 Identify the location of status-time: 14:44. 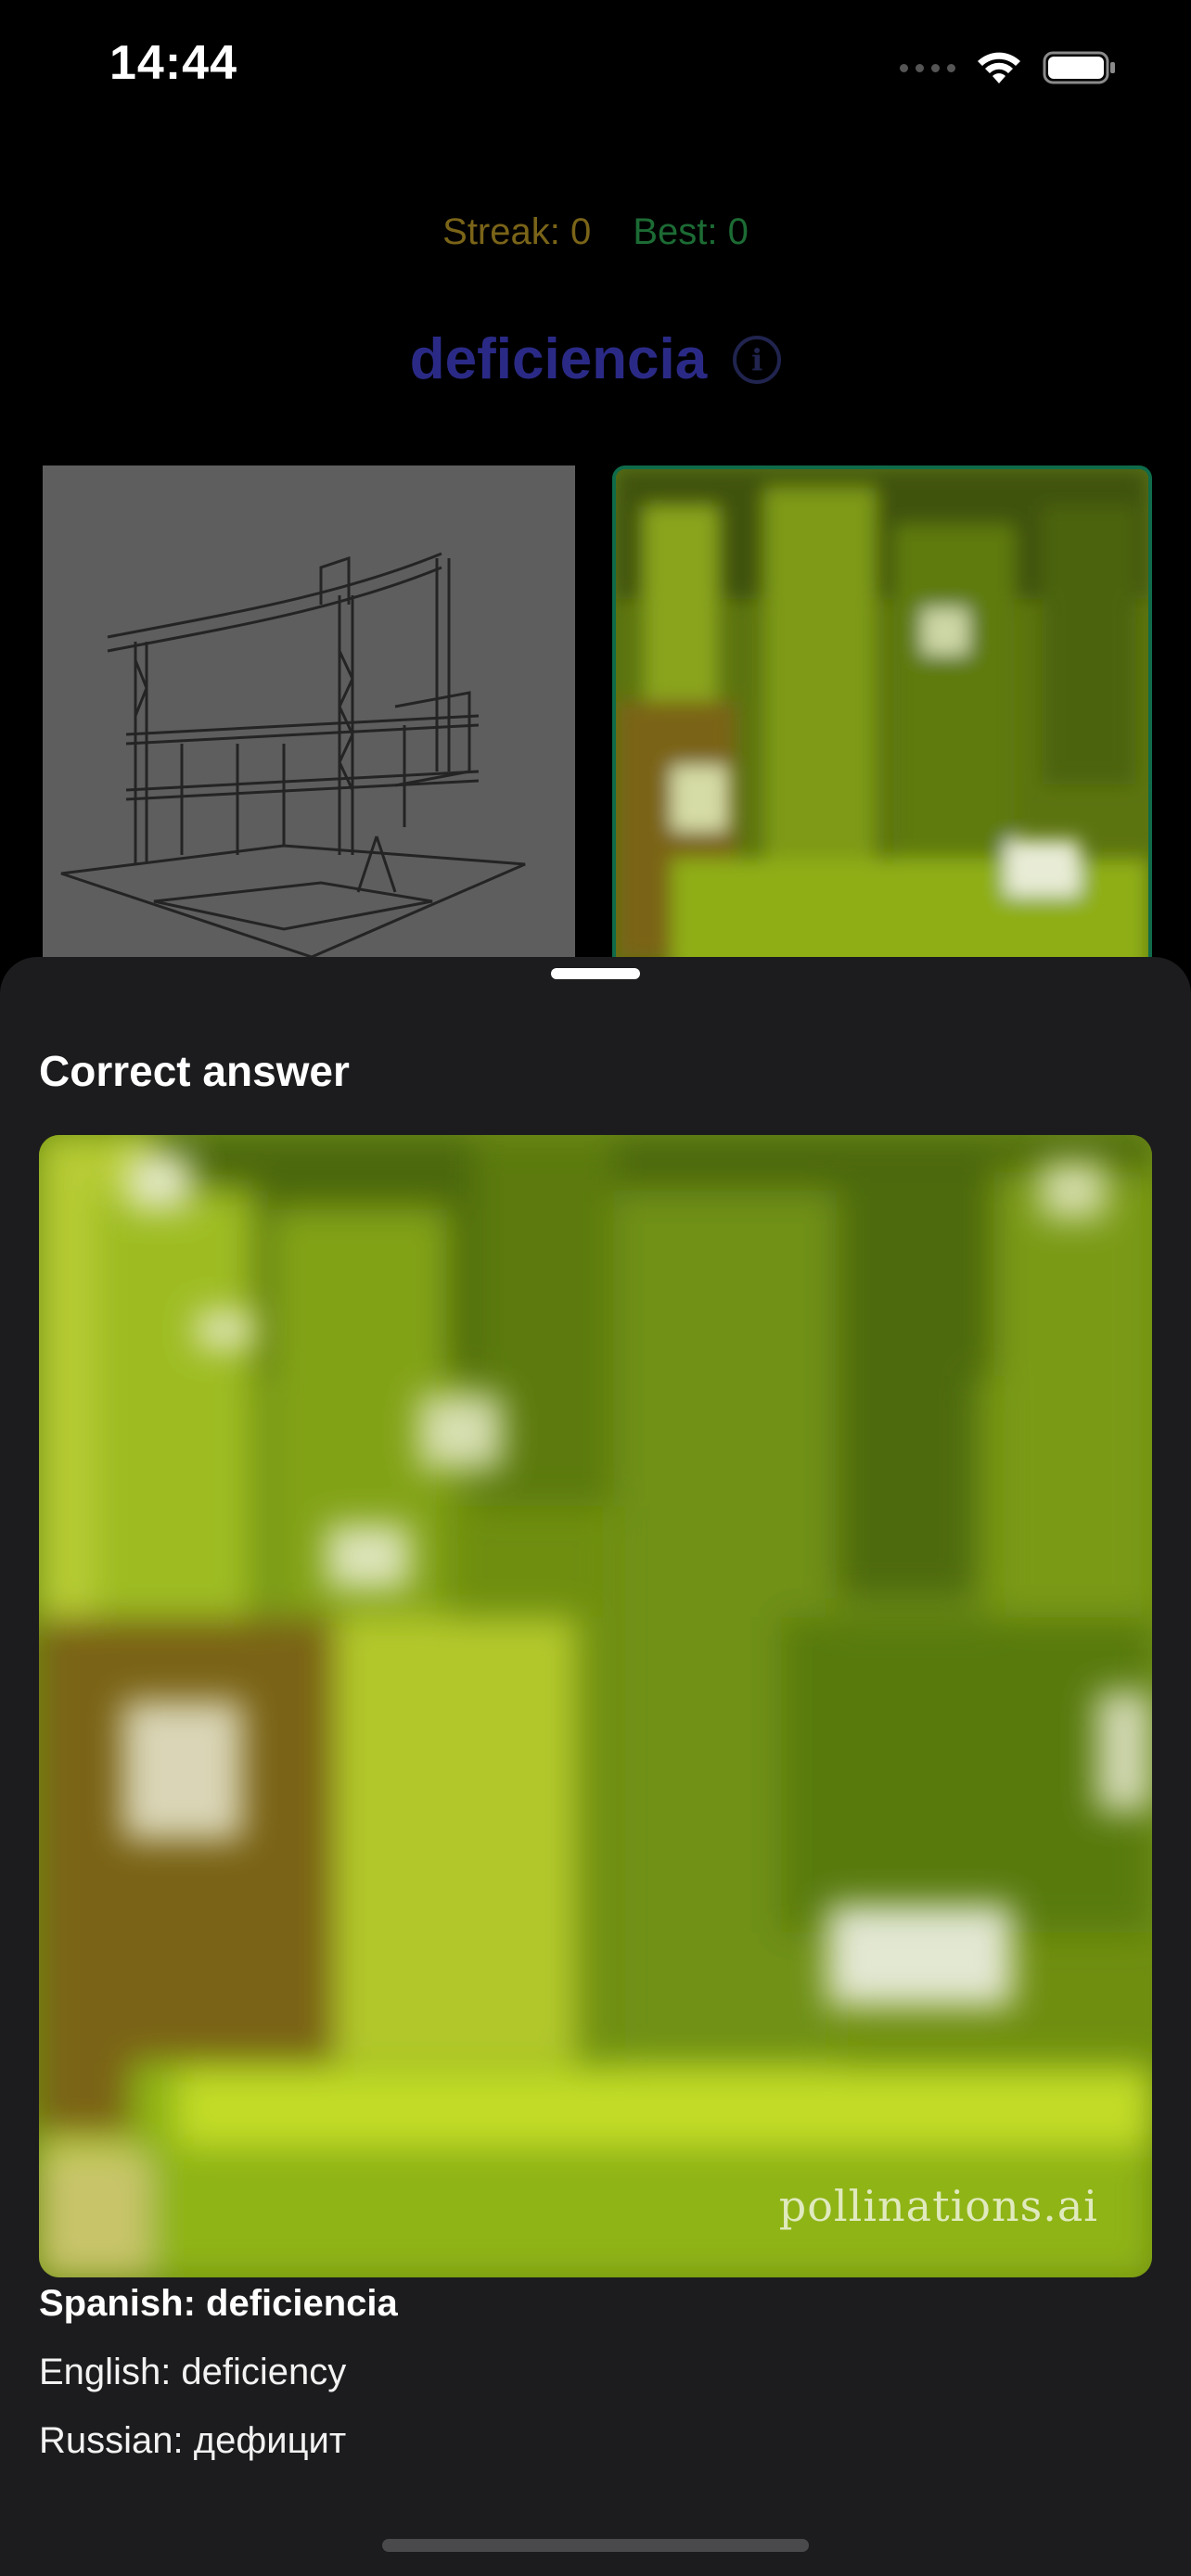
(173, 63).